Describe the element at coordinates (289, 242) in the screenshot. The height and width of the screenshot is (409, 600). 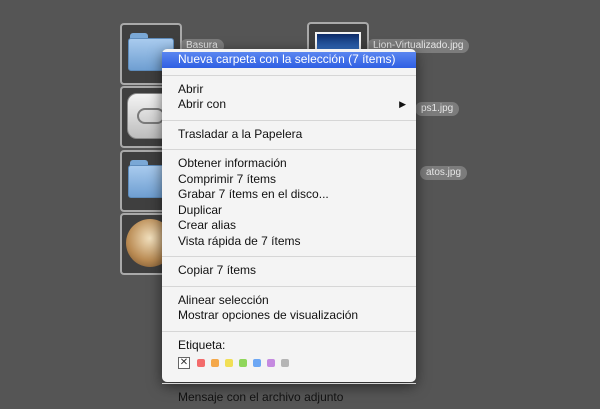
I see `menu-item-quick-look: Vista rápida de 7 ítems` at that location.